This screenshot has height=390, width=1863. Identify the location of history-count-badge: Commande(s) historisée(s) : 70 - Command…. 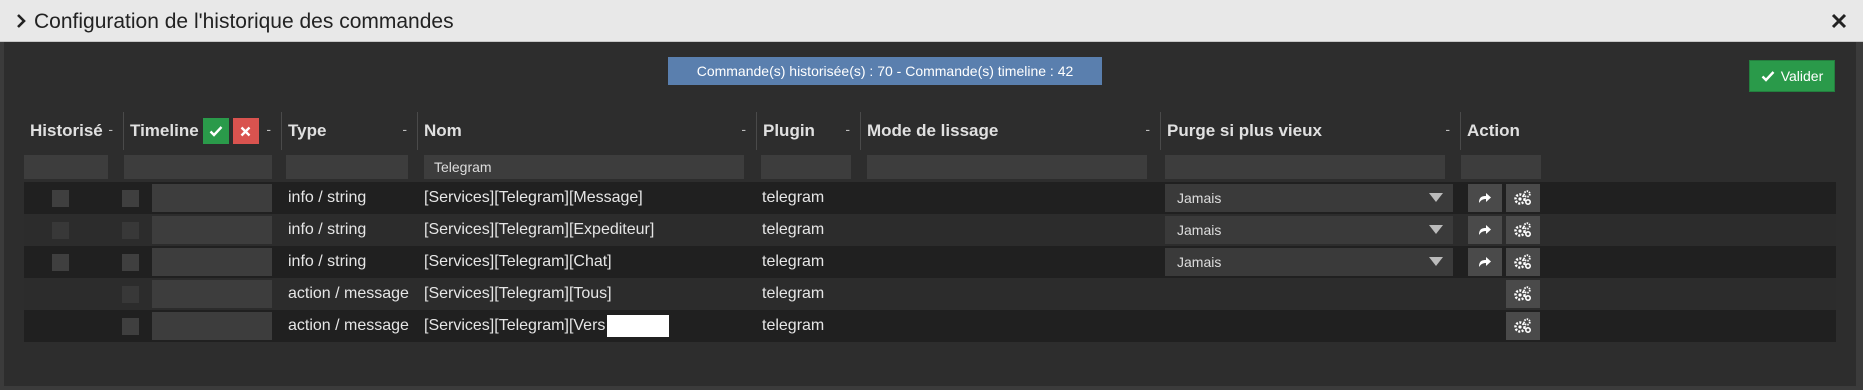
(885, 71).